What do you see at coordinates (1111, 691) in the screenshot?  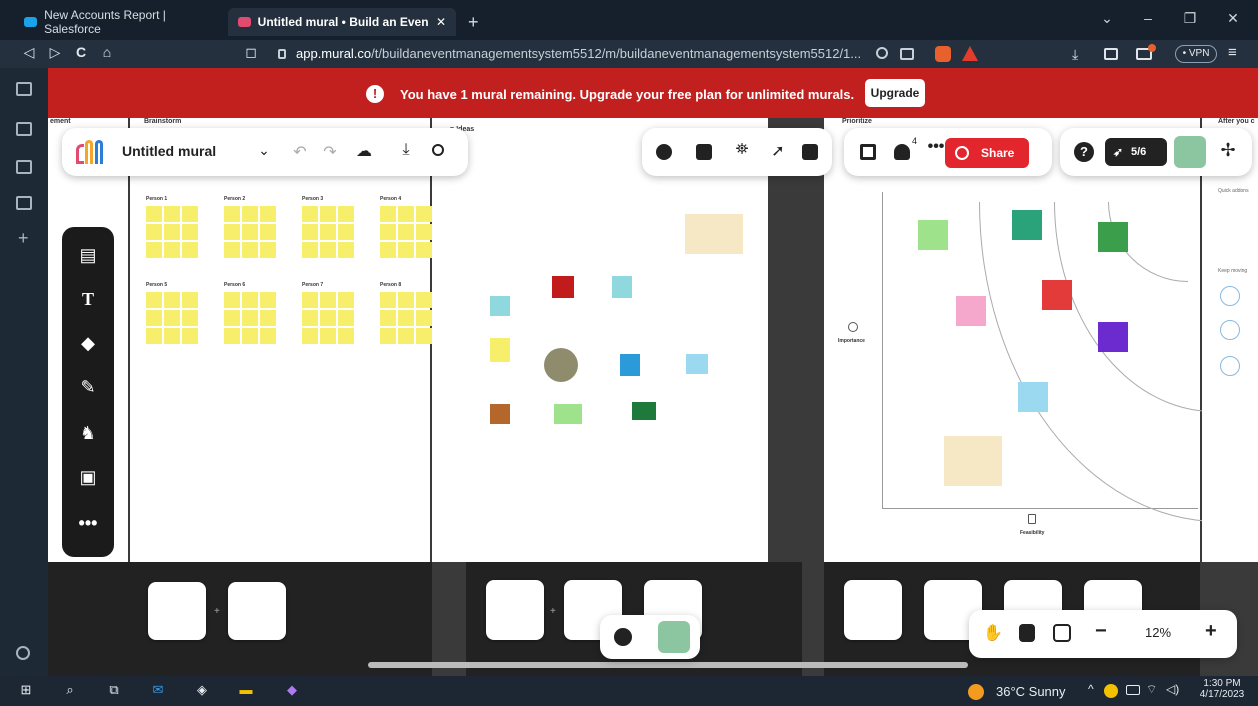 I see `tray-app-icon` at bounding box center [1111, 691].